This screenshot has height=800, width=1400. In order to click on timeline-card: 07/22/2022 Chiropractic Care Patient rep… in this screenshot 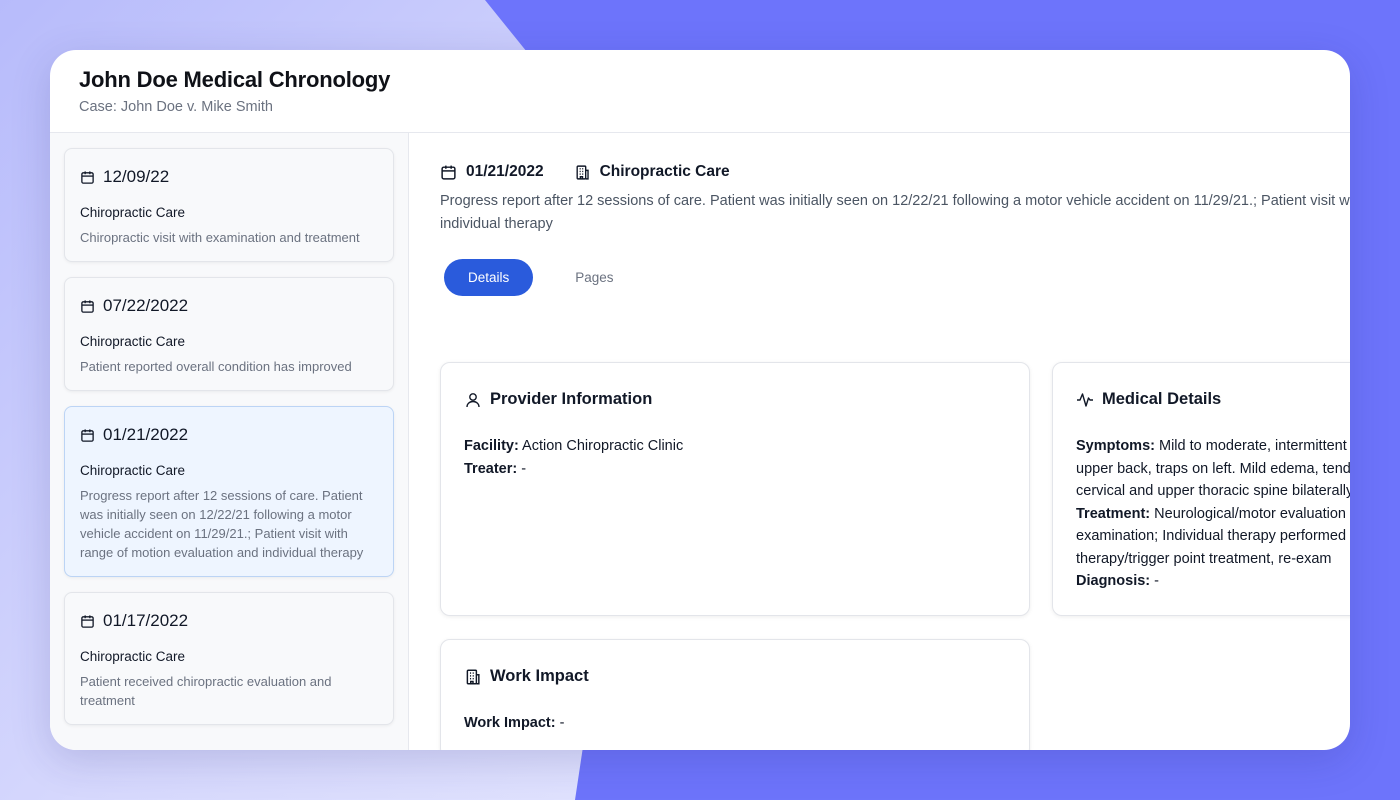, I will do `click(229, 334)`.